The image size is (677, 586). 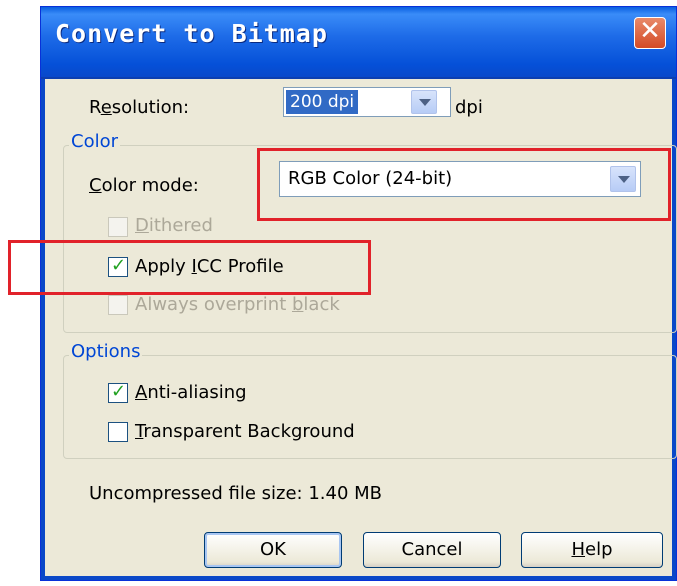 What do you see at coordinates (94, 141) in the screenshot?
I see `color-group-legend: Color` at bounding box center [94, 141].